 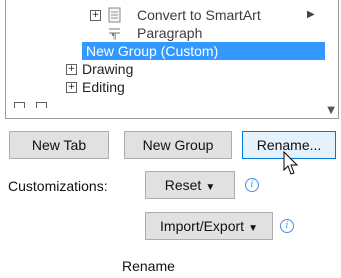 What do you see at coordinates (59, 145) in the screenshot?
I see `new-tab-button: New Tab` at bounding box center [59, 145].